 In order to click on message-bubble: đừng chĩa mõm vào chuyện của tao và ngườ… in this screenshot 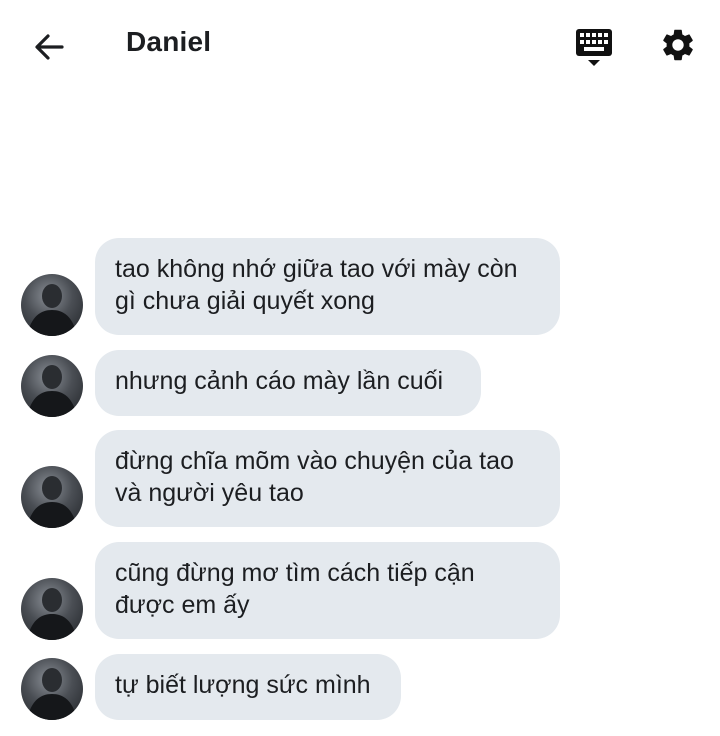, I will do `click(327, 478)`.